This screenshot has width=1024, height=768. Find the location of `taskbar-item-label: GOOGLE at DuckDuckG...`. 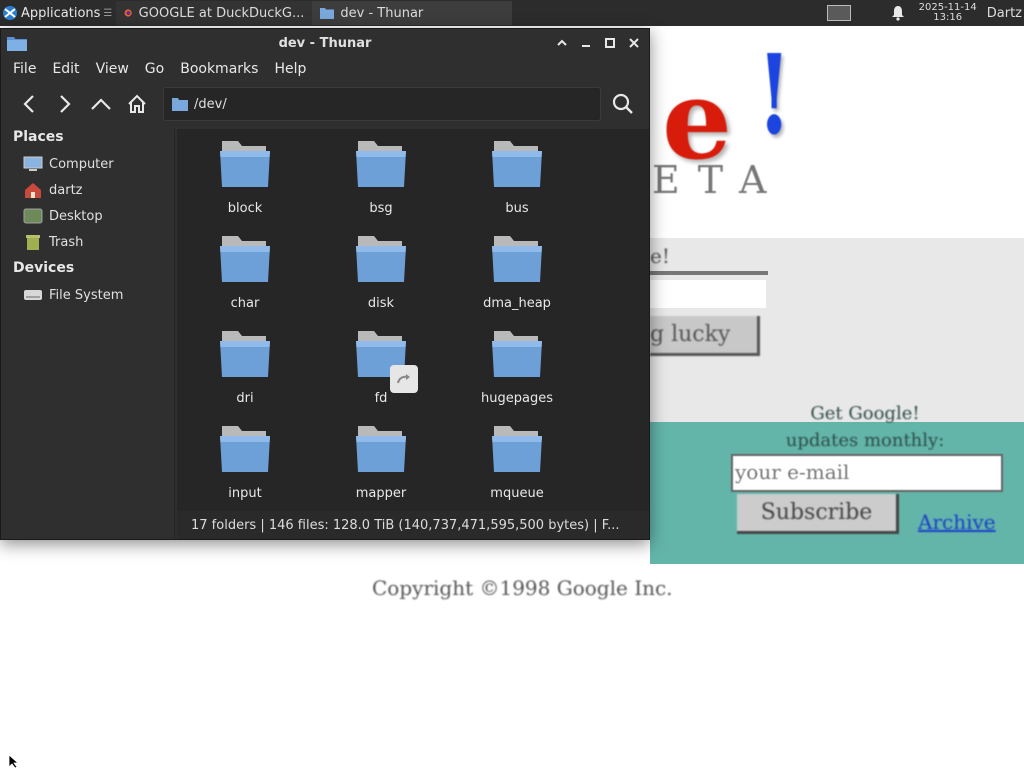

taskbar-item-label: GOOGLE at DuckDuckG... is located at coordinates (221, 13).